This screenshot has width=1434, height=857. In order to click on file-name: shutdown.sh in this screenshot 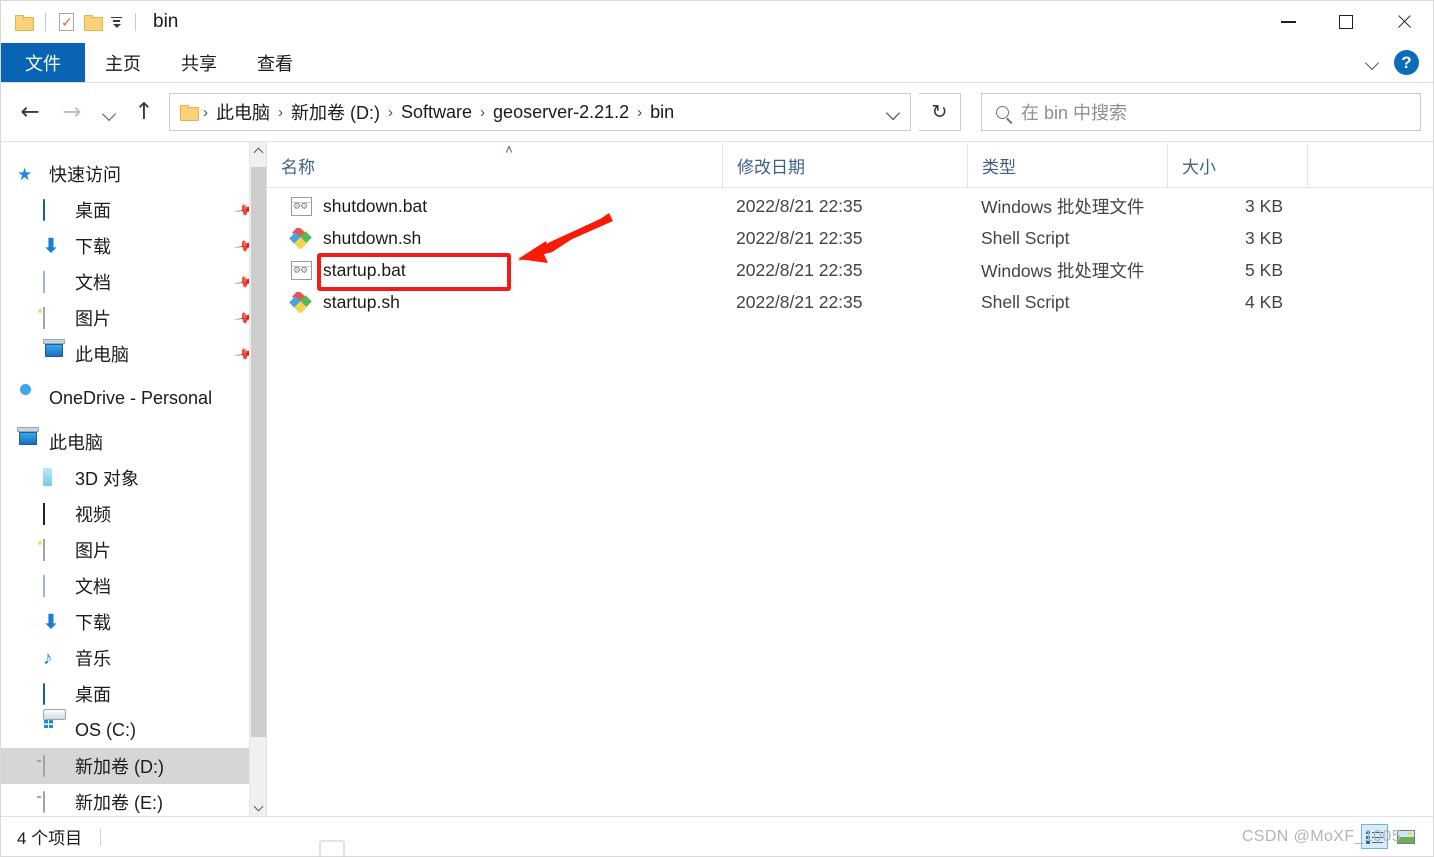, I will do `click(372, 237)`.